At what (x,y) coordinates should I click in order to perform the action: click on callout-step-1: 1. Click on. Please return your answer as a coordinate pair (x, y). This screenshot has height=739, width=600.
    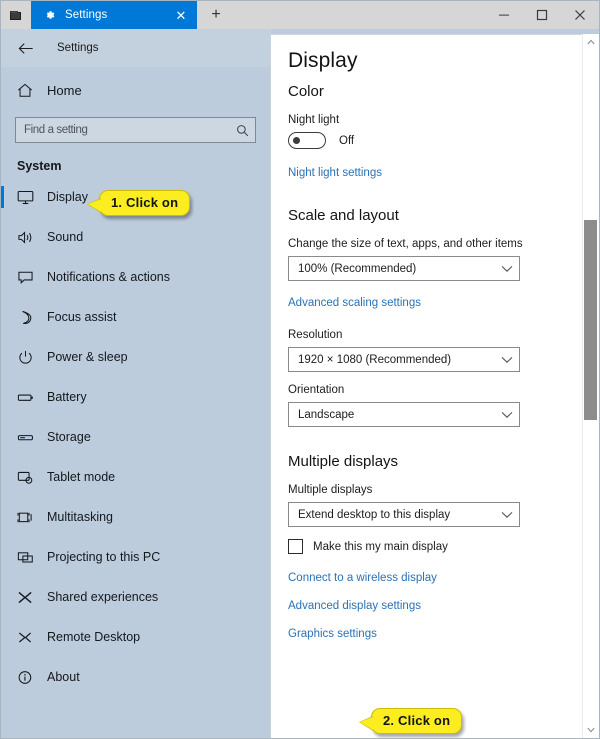
    Looking at the image, I should click on (138, 203).